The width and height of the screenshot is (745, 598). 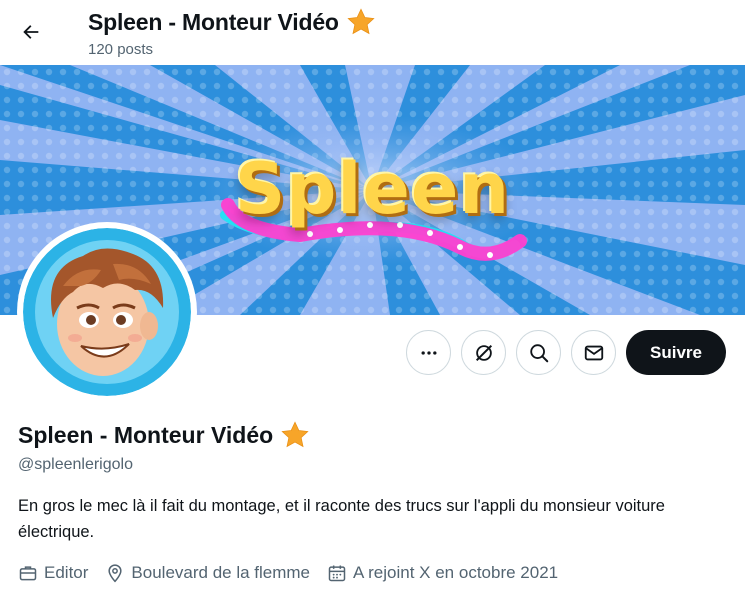 I want to click on calendar-icon, so click(x=337, y=573).